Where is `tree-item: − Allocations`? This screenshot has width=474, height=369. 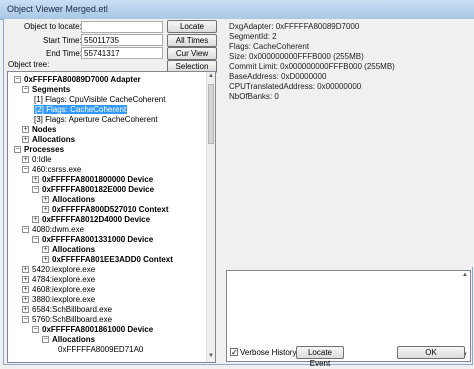
tree-item: − Allocations is located at coordinates (68, 340).